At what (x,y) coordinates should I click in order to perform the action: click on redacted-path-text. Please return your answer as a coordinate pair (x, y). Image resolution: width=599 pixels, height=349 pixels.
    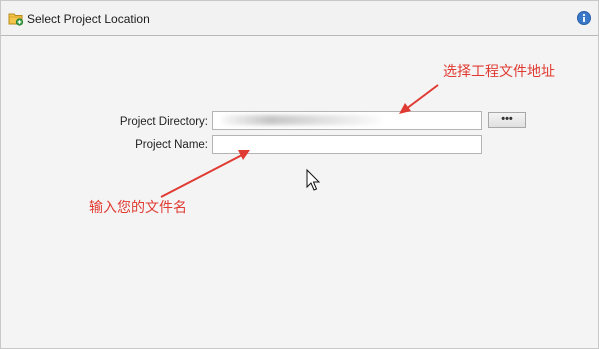
    Looking at the image, I should click on (302, 120).